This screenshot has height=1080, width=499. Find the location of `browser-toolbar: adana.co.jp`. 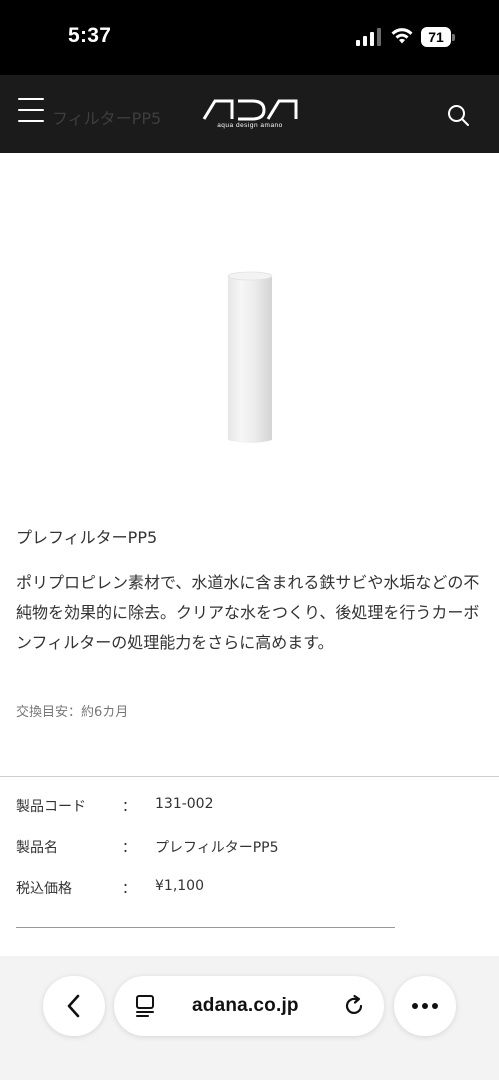

browser-toolbar: adana.co.jp is located at coordinates (249, 1018).